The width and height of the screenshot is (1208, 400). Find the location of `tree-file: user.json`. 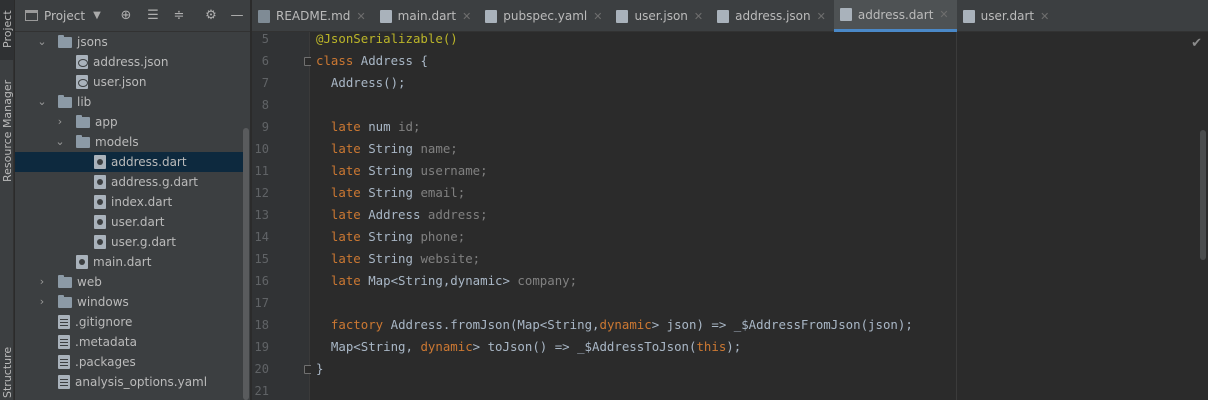

tree-file: user.json is located at coordinates (129, 82).